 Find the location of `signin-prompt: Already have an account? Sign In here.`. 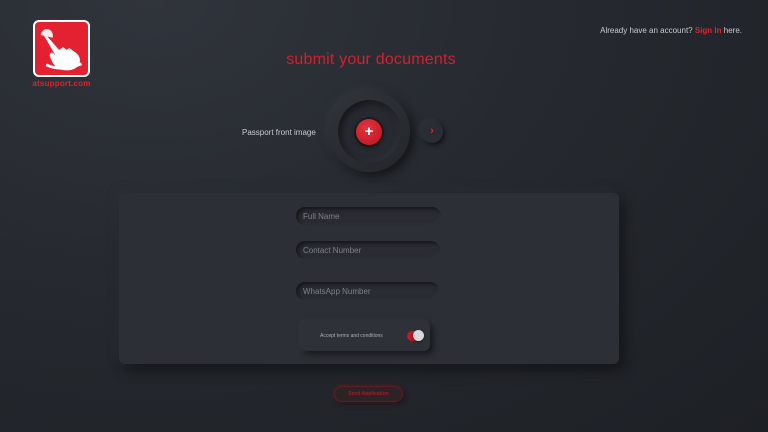

signin-prompt: Already have an account? Sign In here. is located at coordinates (671, 30).